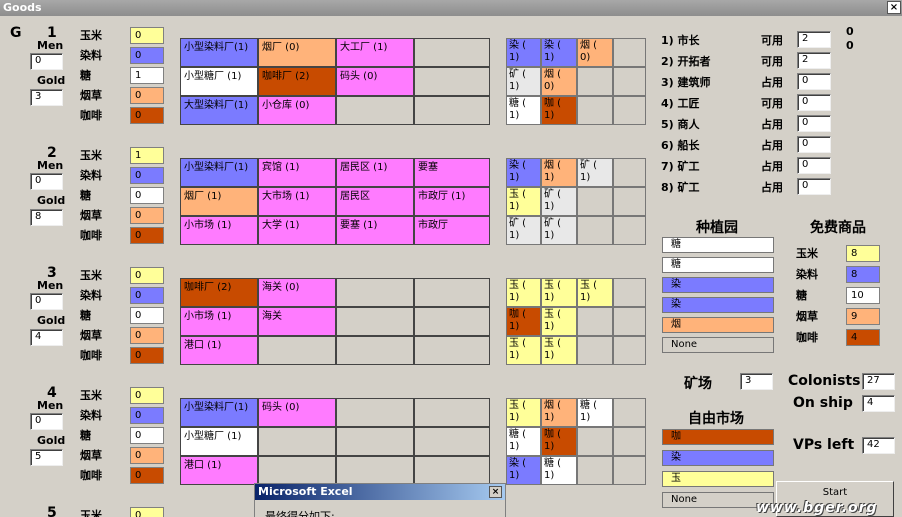  I want to click on building-slot: 要塞 (1), so click(375, 230).